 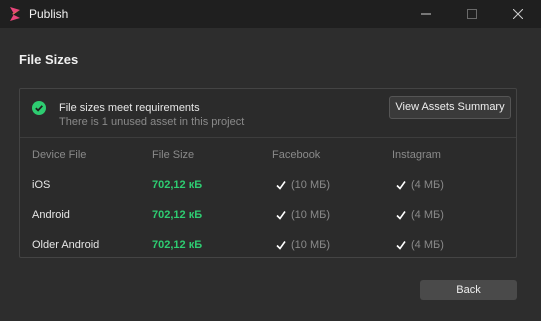 What do you see at coordinates (15, 14) in the screenshot?
I see `spark-ar-icon` at bounding box center [15, 14].